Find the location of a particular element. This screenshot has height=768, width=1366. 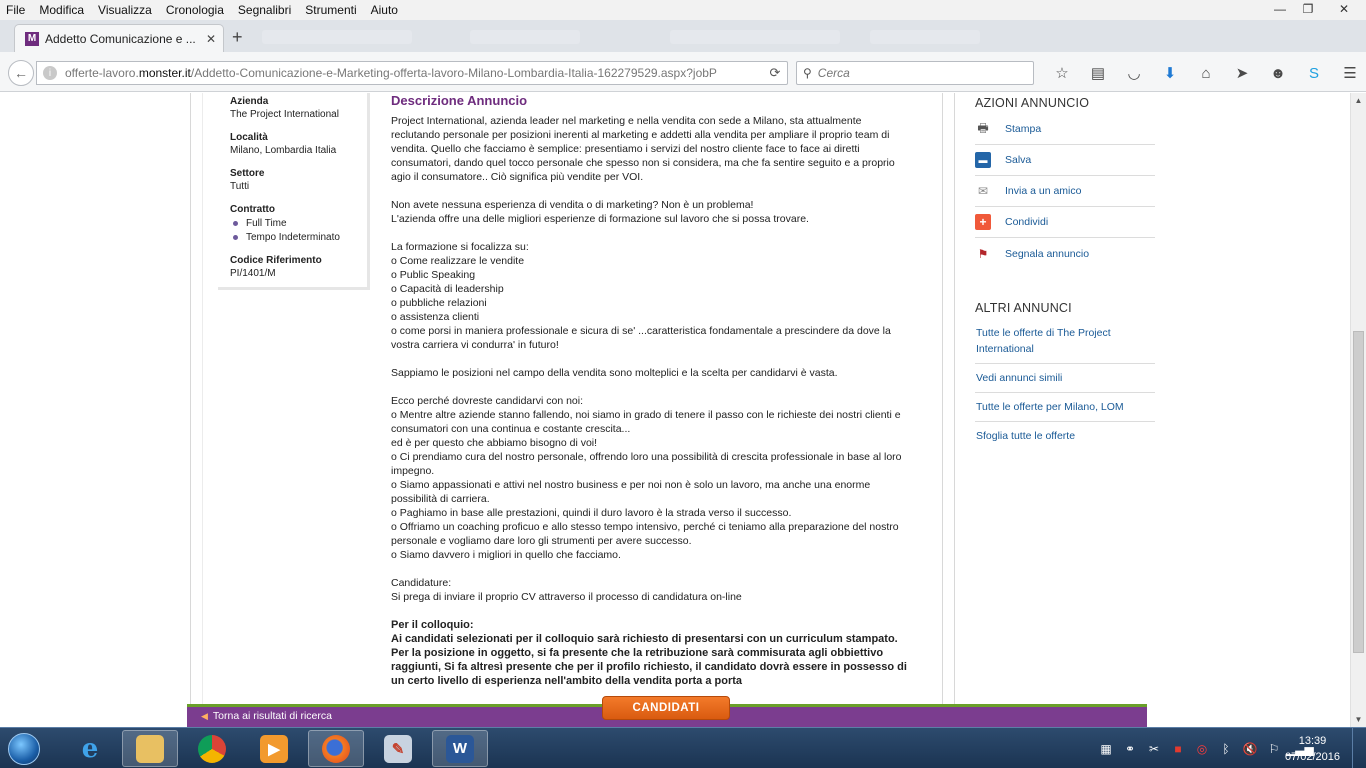

paint-app-icon: ✎ is located at coordinates (398, 748).